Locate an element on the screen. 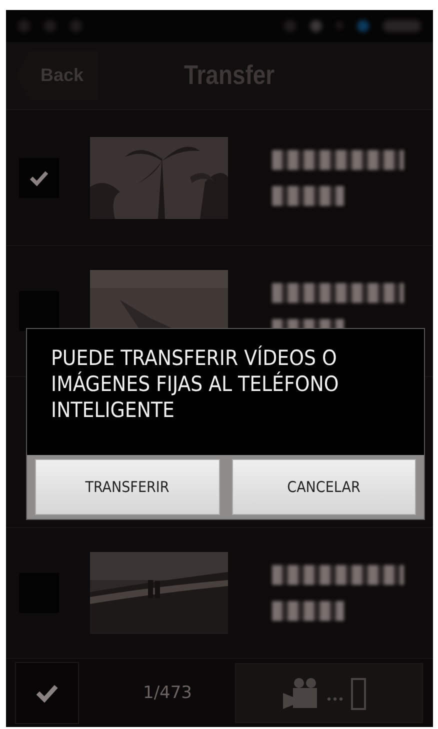  dialog-button: TRANSFERIR is located at coordinates (127, 487).